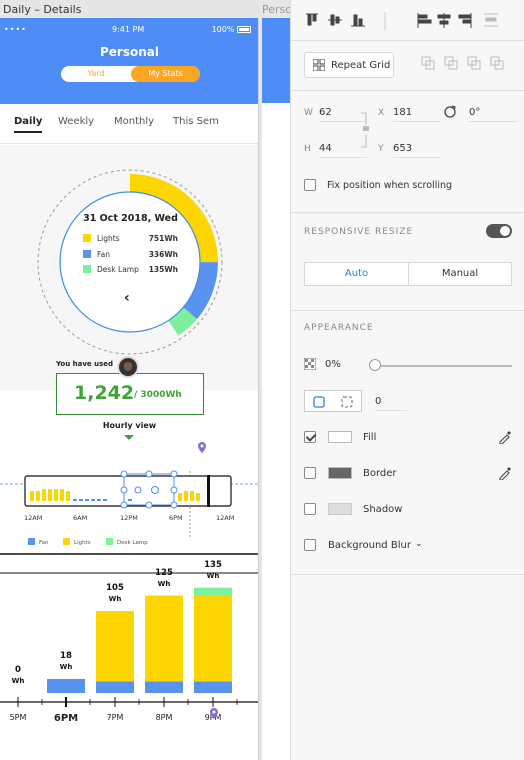 The image size is (524, 760). I want to click on align-right-icon, so click(465, 20).